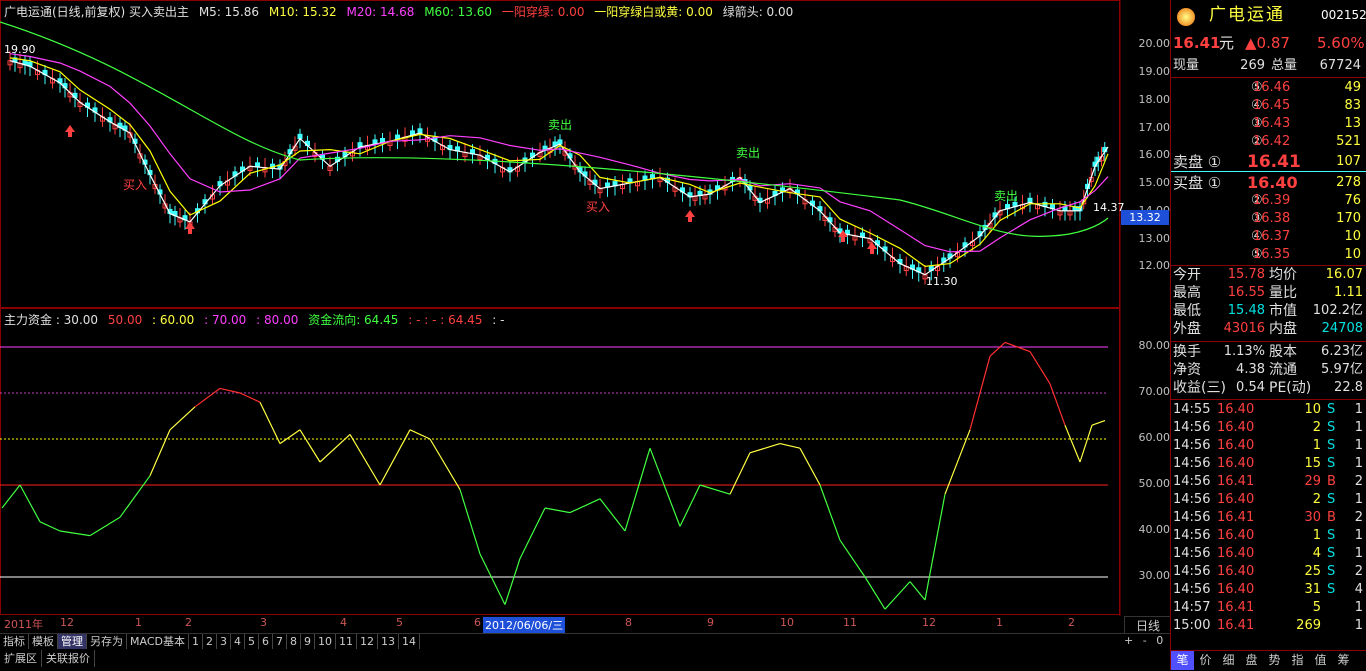 This screenshot has width=1366, height=671. Describe the element at coordinates (477, 622) in the screenshot. I see `date-axis-label: 6` at that location.